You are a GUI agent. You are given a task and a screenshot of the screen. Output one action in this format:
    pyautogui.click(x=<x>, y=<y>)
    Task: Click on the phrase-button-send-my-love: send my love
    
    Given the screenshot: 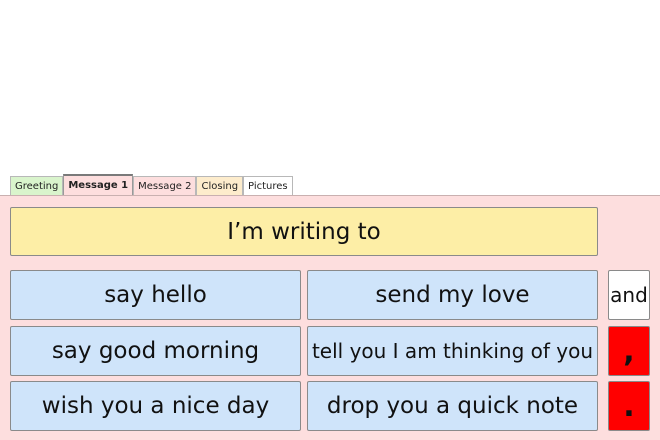 What is the action you would take?
    pyautogui.click(x=452, y=295)
    